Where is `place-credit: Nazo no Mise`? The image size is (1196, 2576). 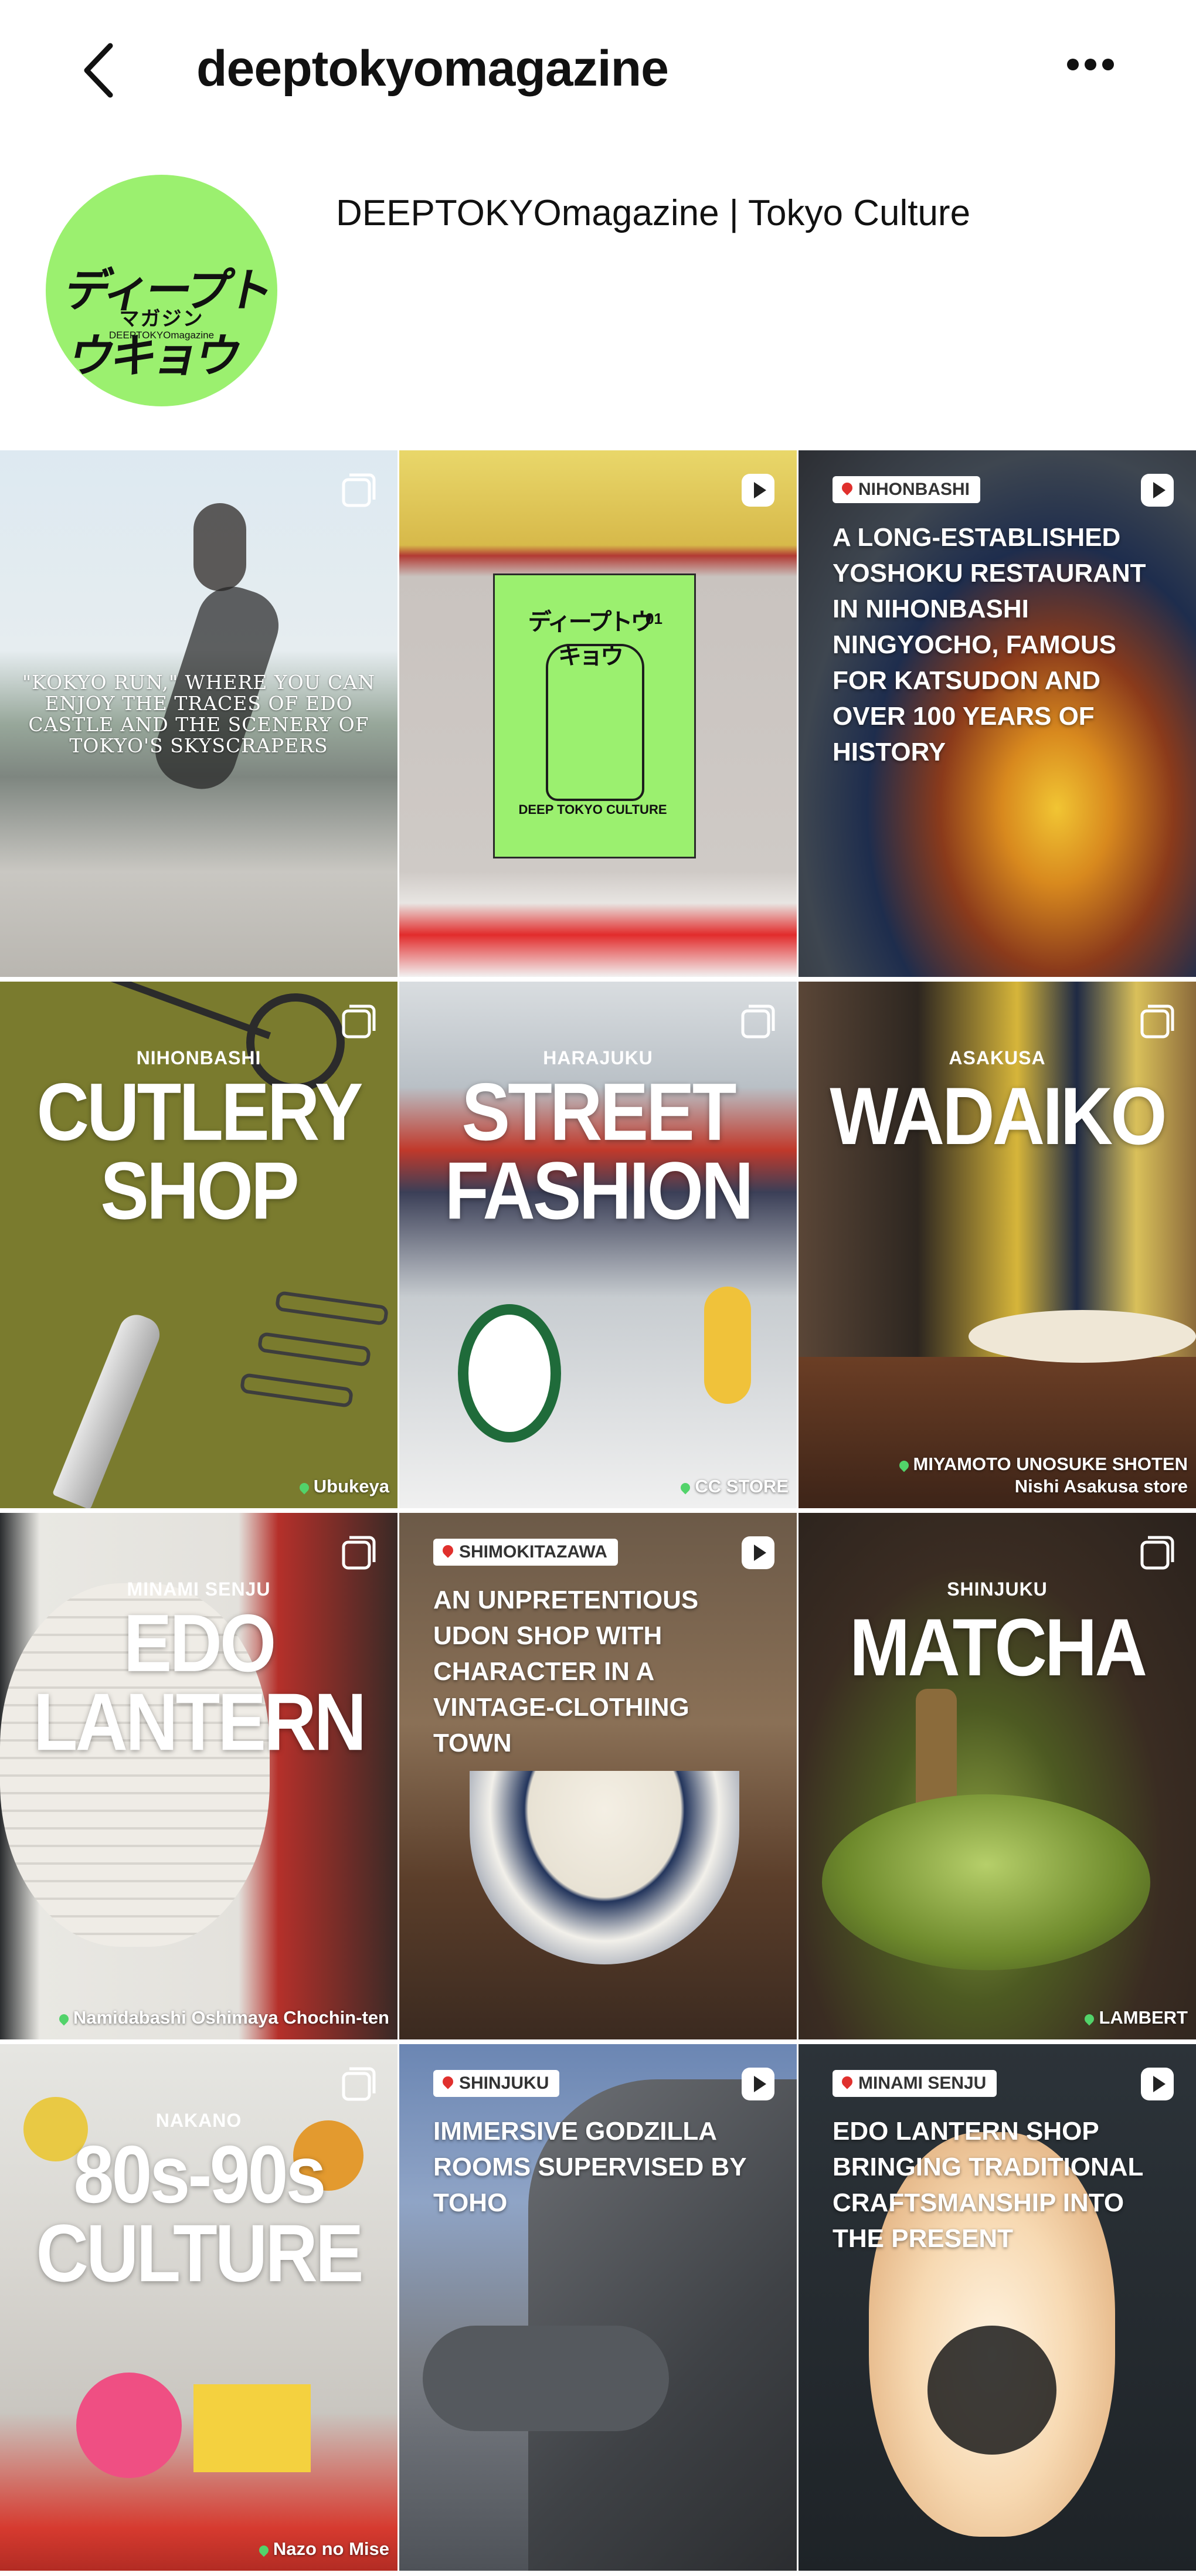
place-credit: Nazo no Mise is located at coordinates (323, 2549).